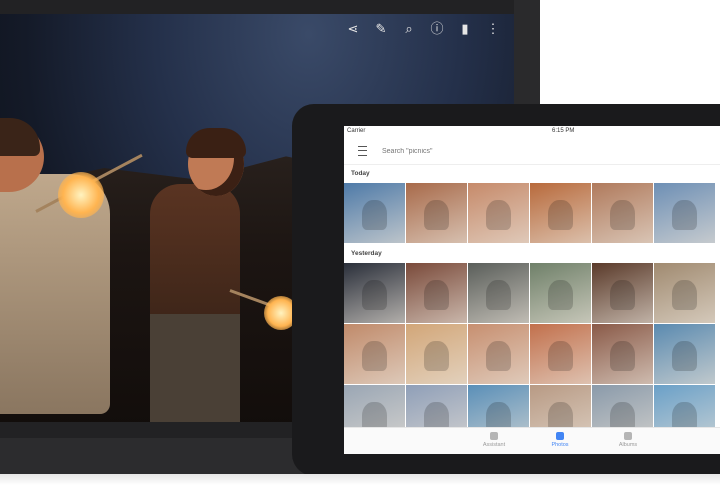 The height and width of the screenshot is (485, 720). I want to click on photo-grid-today, so click(529, 213).